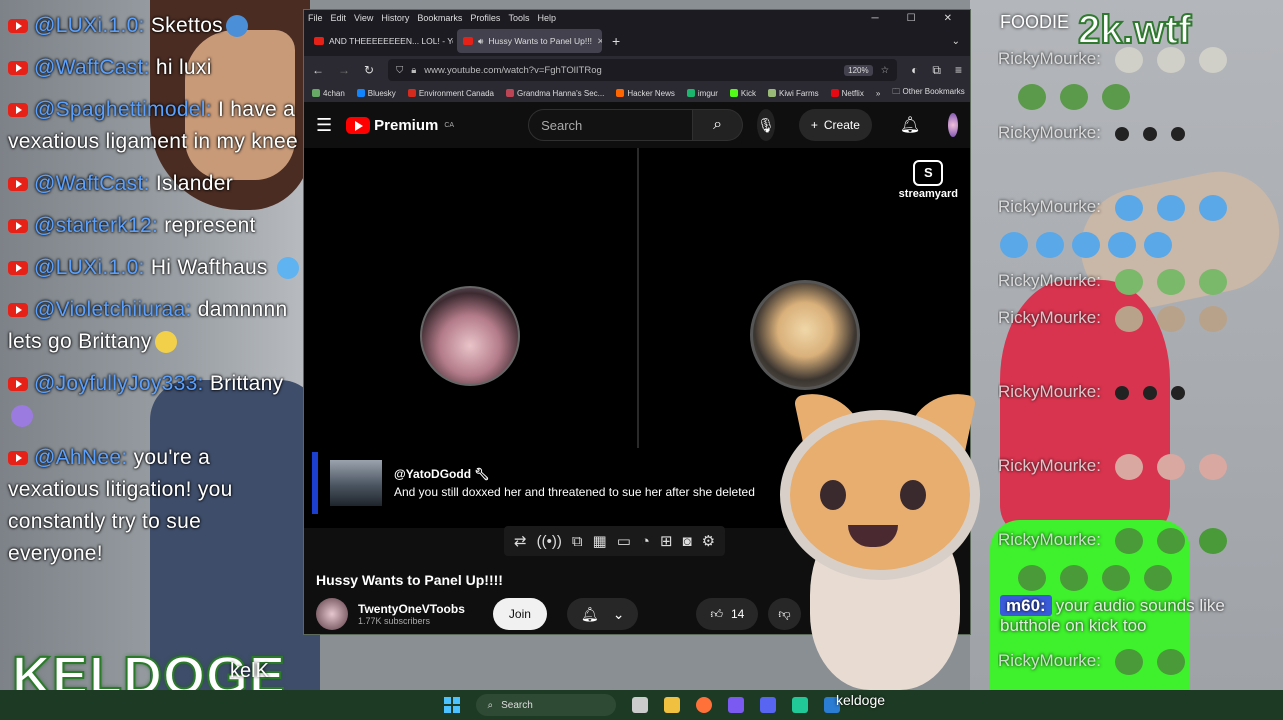 The image size is (1283, 720). What do you see at coordinates (549, 541) in the screenshot?
I see `broadcast-icon: ((•))` at bounding box center [549, 541].